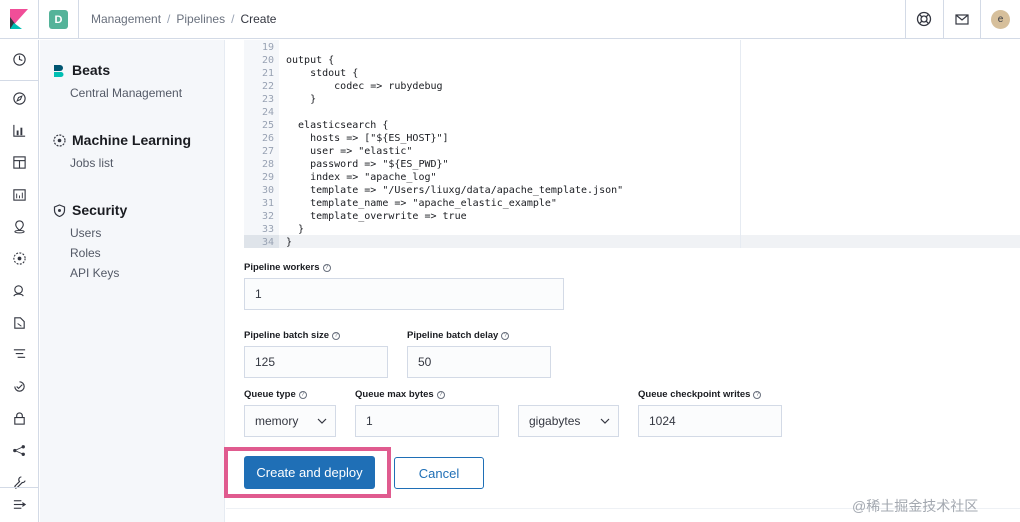 The width and height of the screenshot is (1020, 522). Describe the element at coordinates (19, 98) in the screenshot. I see `compass-icon` at that location.